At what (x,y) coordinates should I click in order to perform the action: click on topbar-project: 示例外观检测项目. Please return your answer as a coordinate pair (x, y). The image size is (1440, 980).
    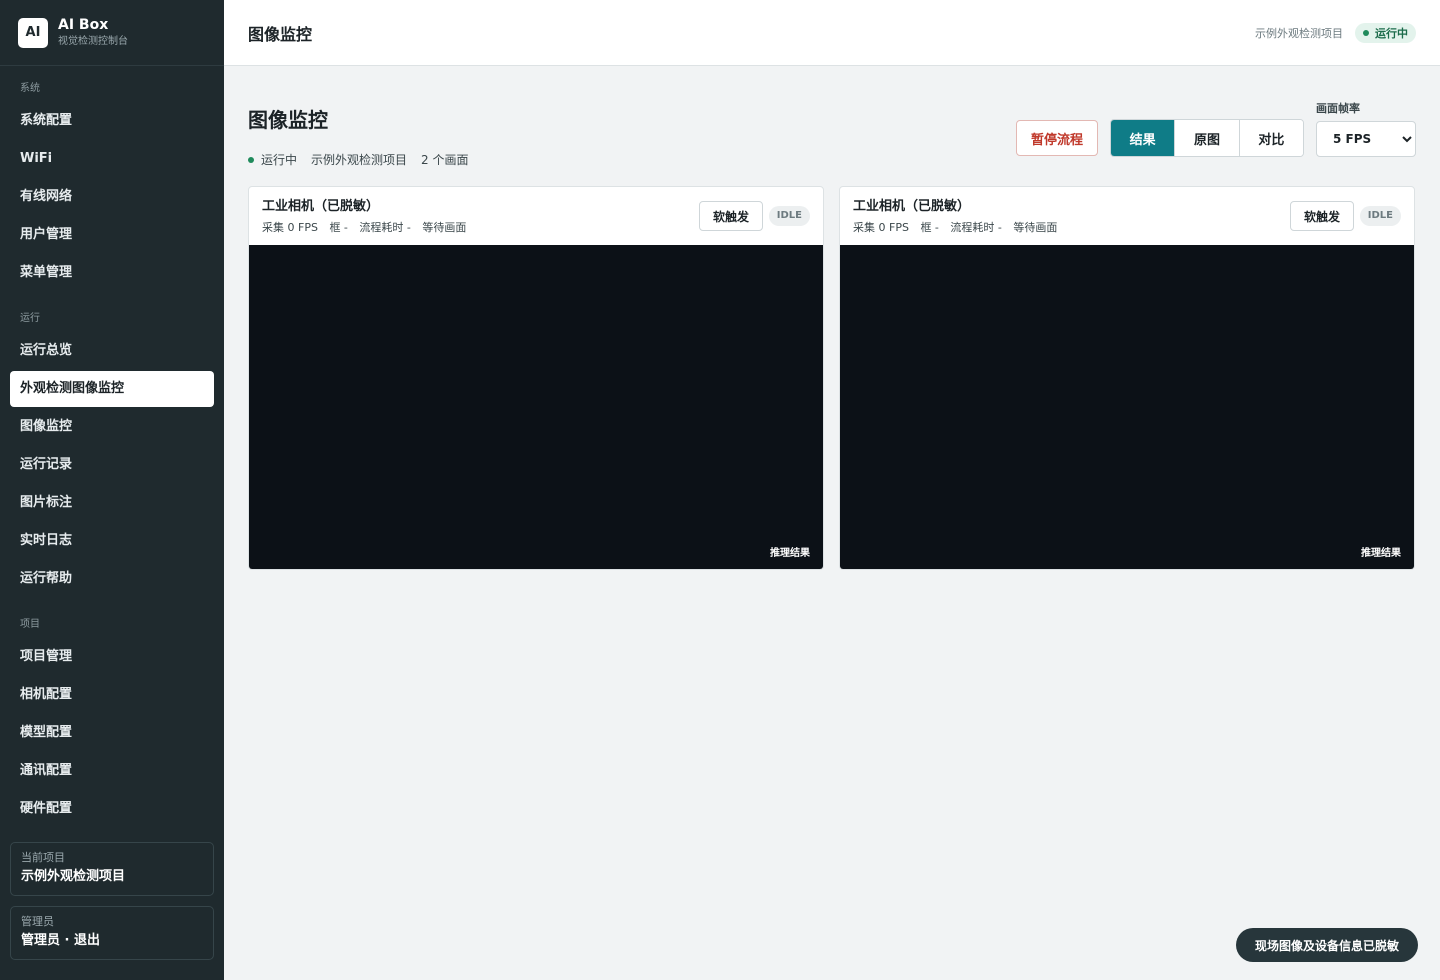
    Looking at the image, I should click on (1299, 33).